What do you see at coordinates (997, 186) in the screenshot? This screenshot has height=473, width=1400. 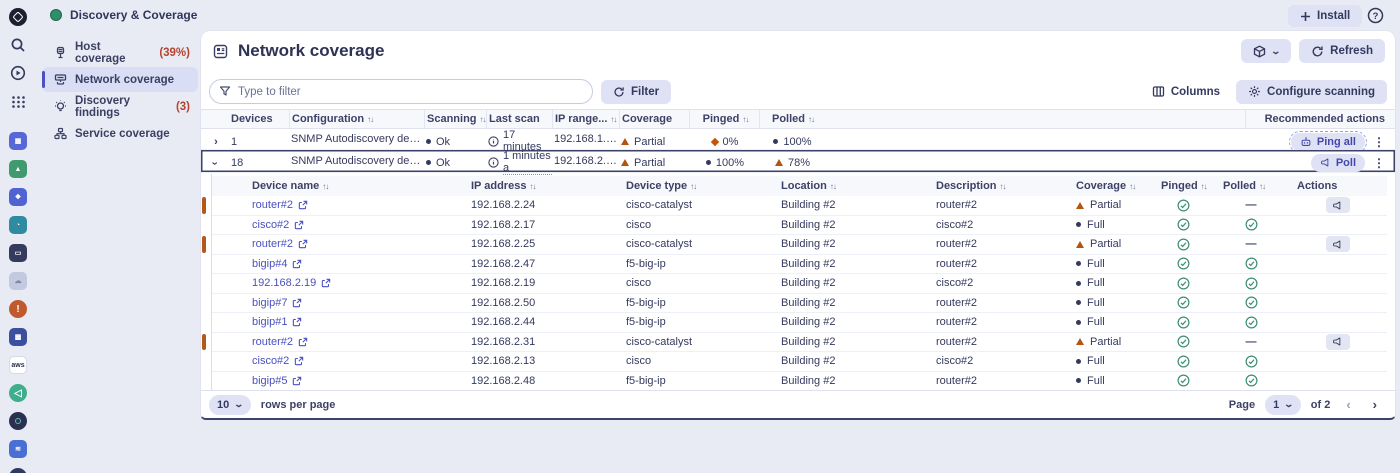 I see `col-header-description: Description ↑↓` at bounding box center [997, 186].